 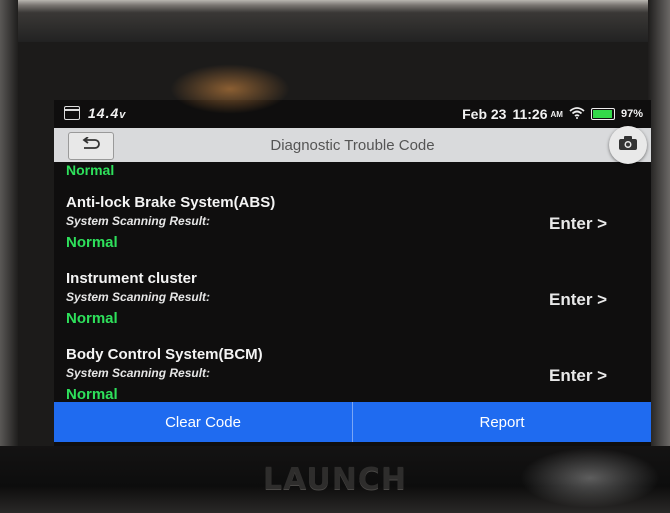 What do you see at coordinates (502, 422) in the screenshot?
I see `report-button: Report` at bounding box center [502, 422].